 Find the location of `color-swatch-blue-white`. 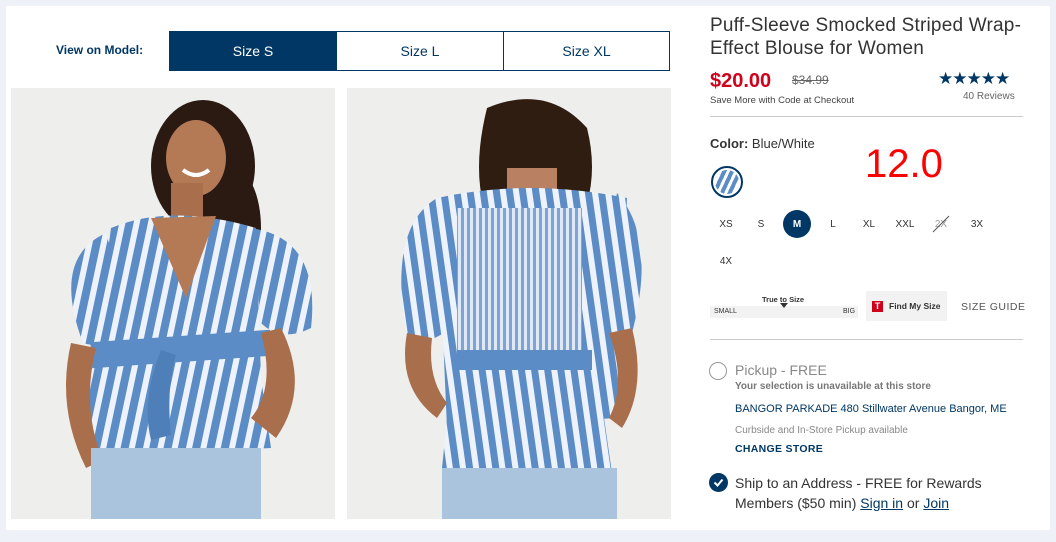

color-swatch-blue-white is located at coordinates (727, 182).